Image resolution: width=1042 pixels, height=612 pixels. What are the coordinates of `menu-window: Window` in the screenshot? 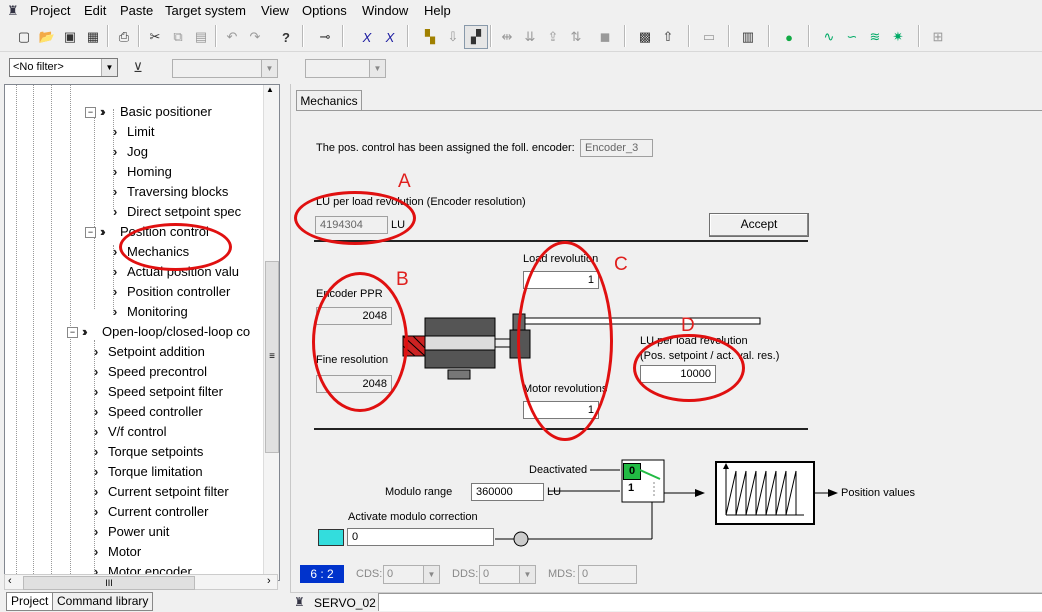 It's located at (385, 10).